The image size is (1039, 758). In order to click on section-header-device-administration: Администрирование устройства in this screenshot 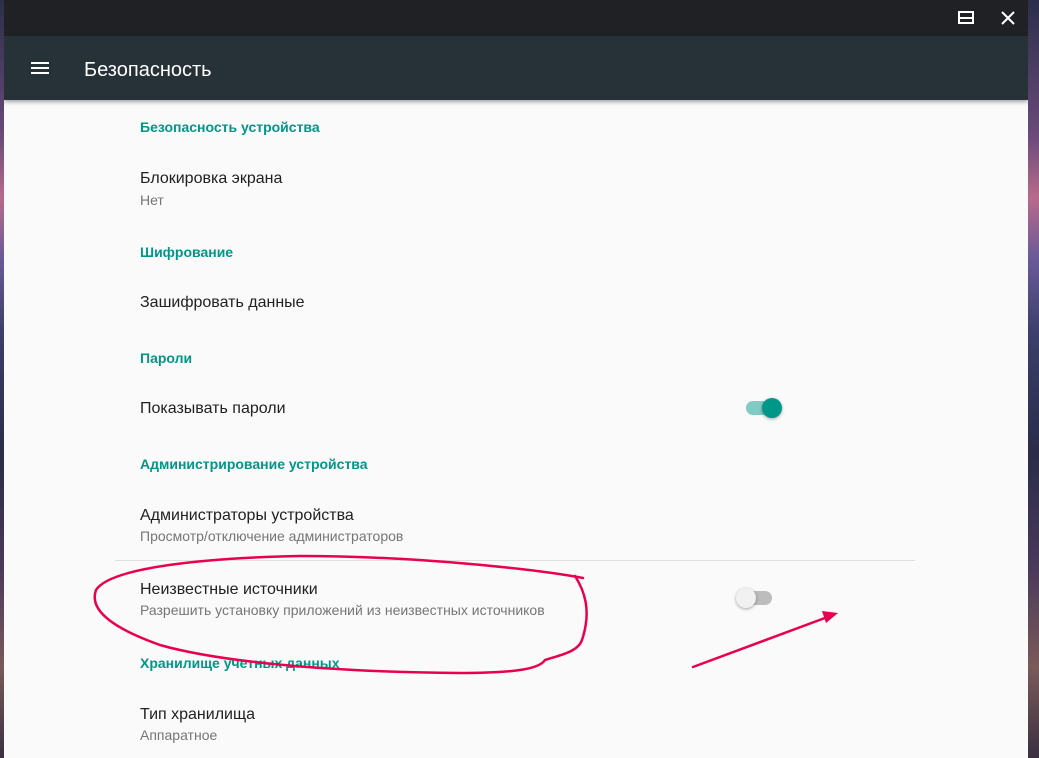, I will do `click(254, 464)`.